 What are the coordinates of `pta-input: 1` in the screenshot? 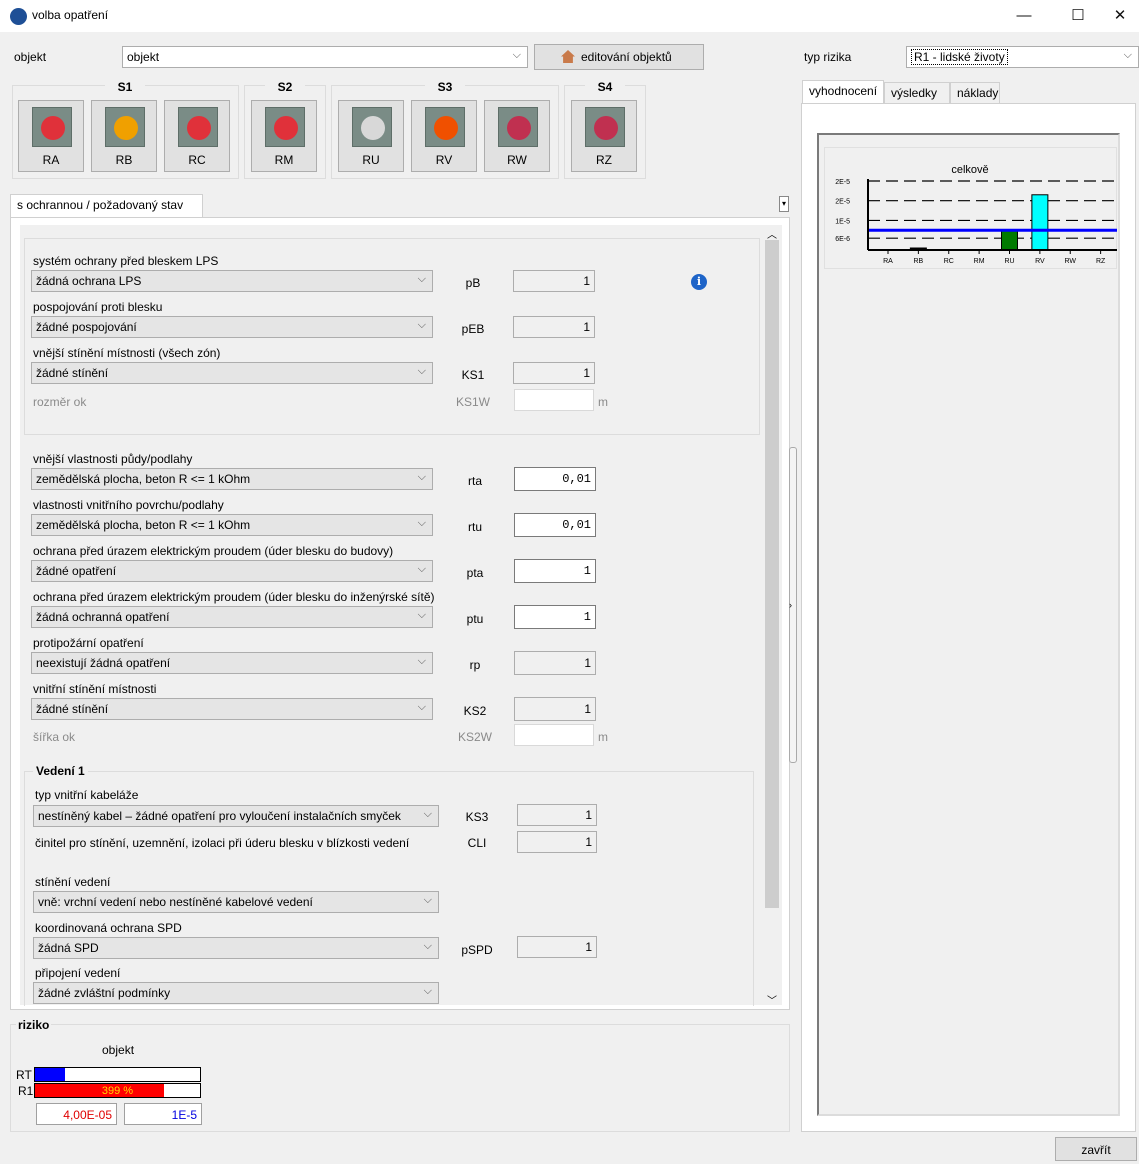 It's located at (555, 571).